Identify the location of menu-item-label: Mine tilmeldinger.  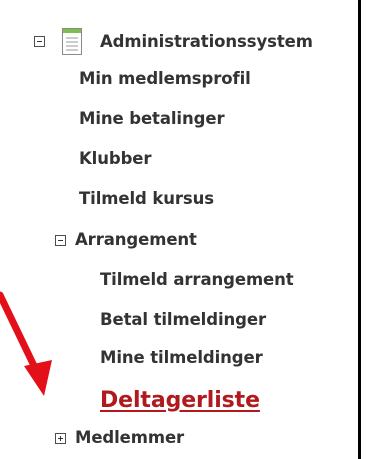
(181, 357).